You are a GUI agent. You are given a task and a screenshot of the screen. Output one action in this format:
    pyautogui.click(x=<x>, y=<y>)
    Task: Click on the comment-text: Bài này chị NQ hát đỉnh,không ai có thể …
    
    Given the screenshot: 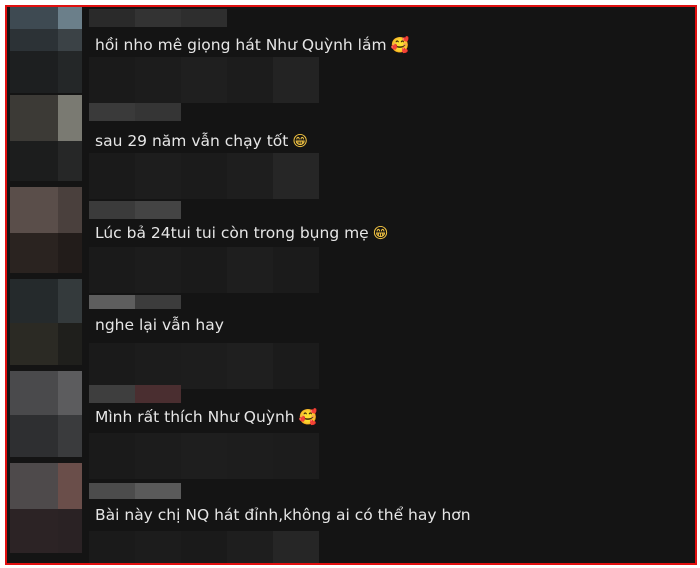 What is the action you would take?
    pyautogui.click(x=283, y=515)
    